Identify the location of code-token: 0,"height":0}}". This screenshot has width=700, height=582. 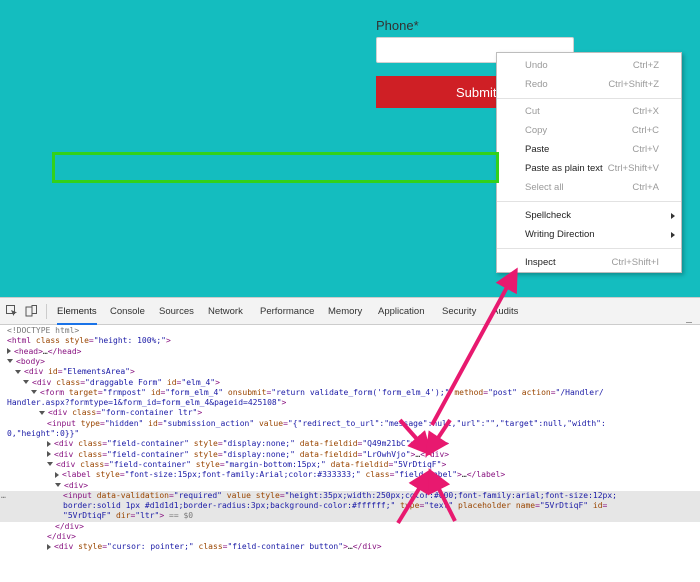
(43, 433).